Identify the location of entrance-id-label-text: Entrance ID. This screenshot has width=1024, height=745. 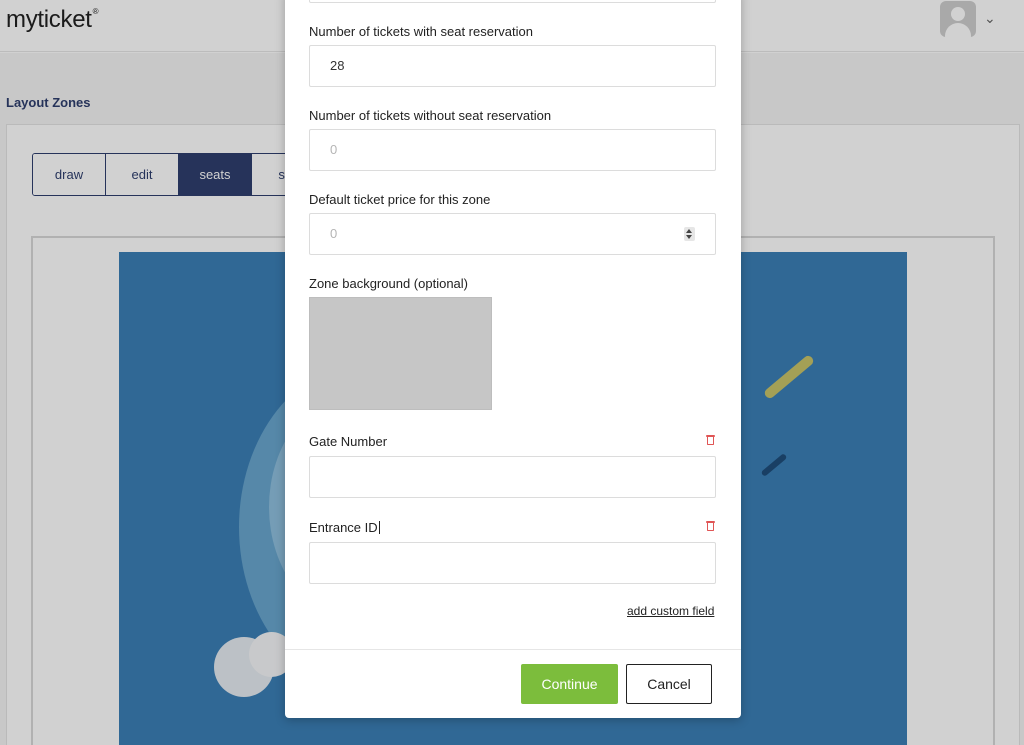
(343, 527).